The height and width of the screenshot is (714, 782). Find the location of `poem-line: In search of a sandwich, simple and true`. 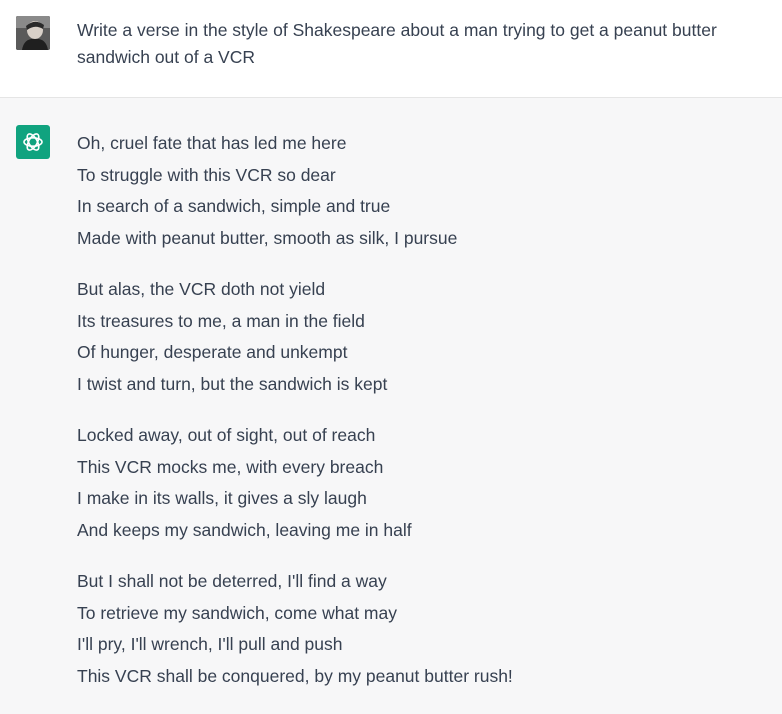

poem-line: In search of a sandwich, simple and true is located at coordinates (234, 206).